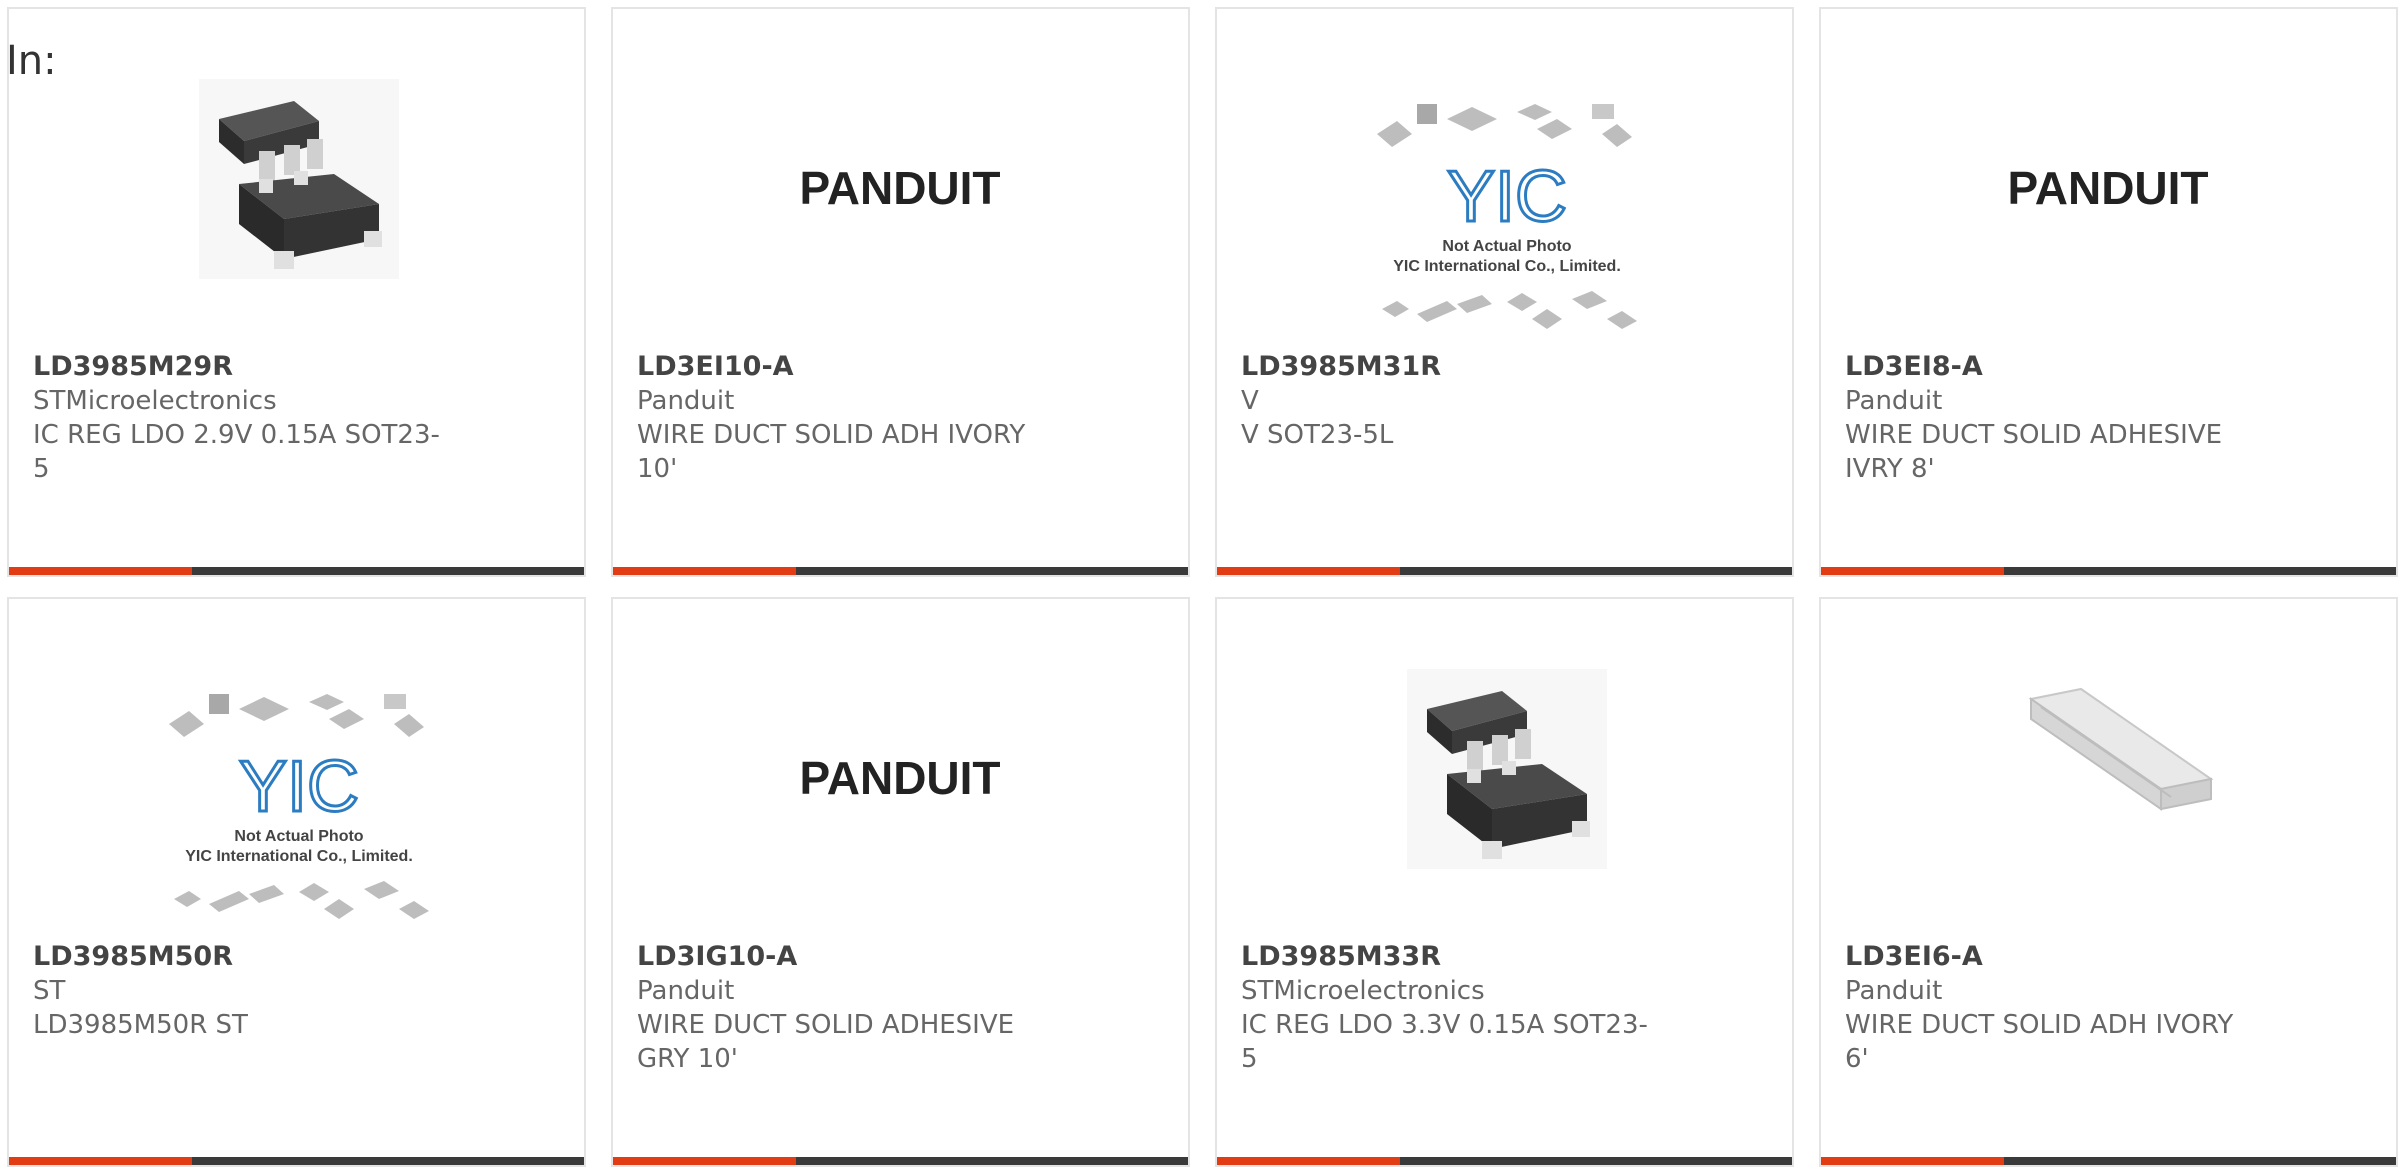  I want to click on part-number: LD3985M33R, so click(1451, 957).